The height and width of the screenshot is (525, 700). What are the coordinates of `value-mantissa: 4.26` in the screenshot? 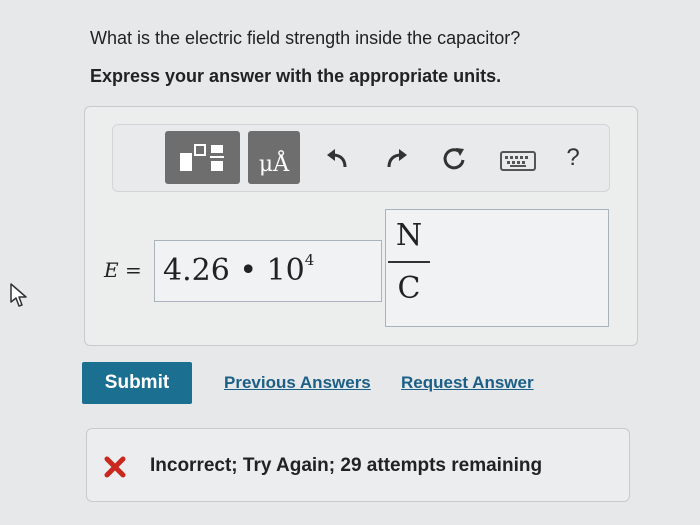 It's located at (196, 270).